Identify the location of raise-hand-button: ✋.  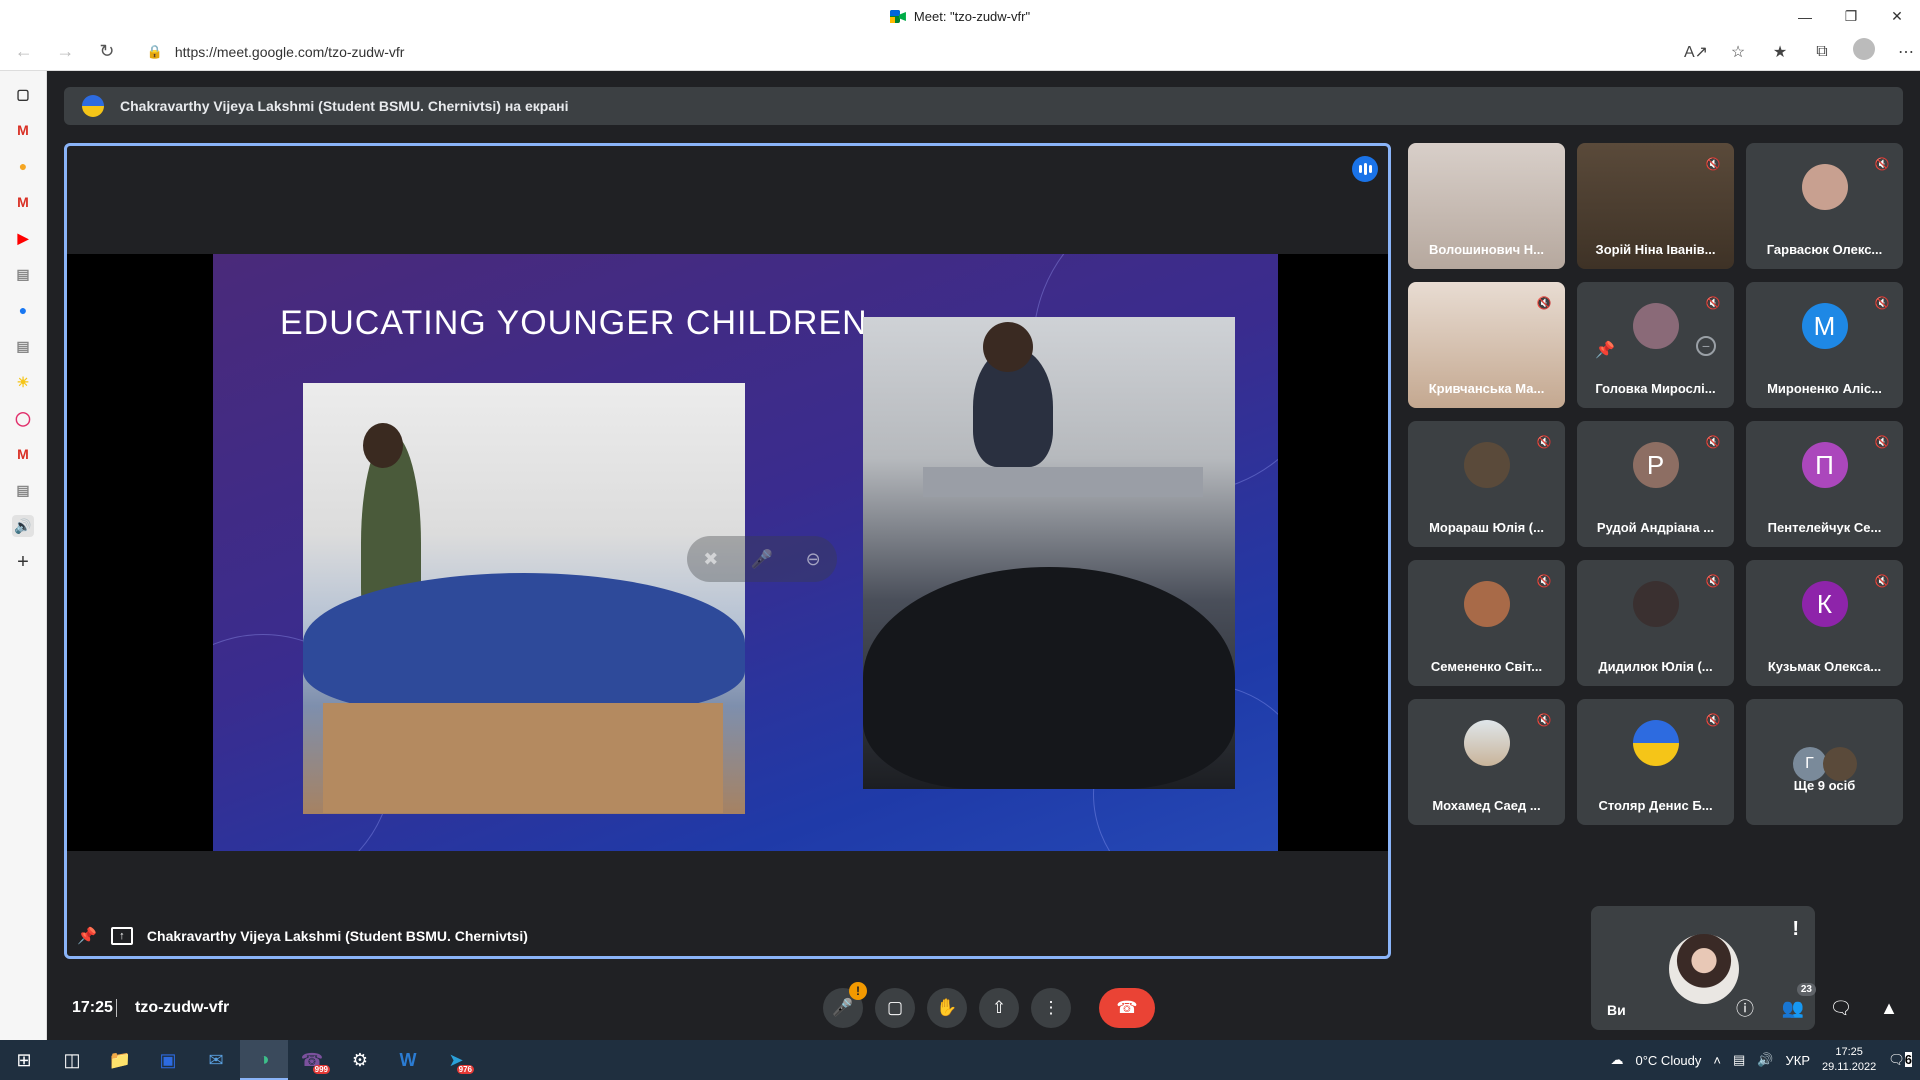
(947, 1008).